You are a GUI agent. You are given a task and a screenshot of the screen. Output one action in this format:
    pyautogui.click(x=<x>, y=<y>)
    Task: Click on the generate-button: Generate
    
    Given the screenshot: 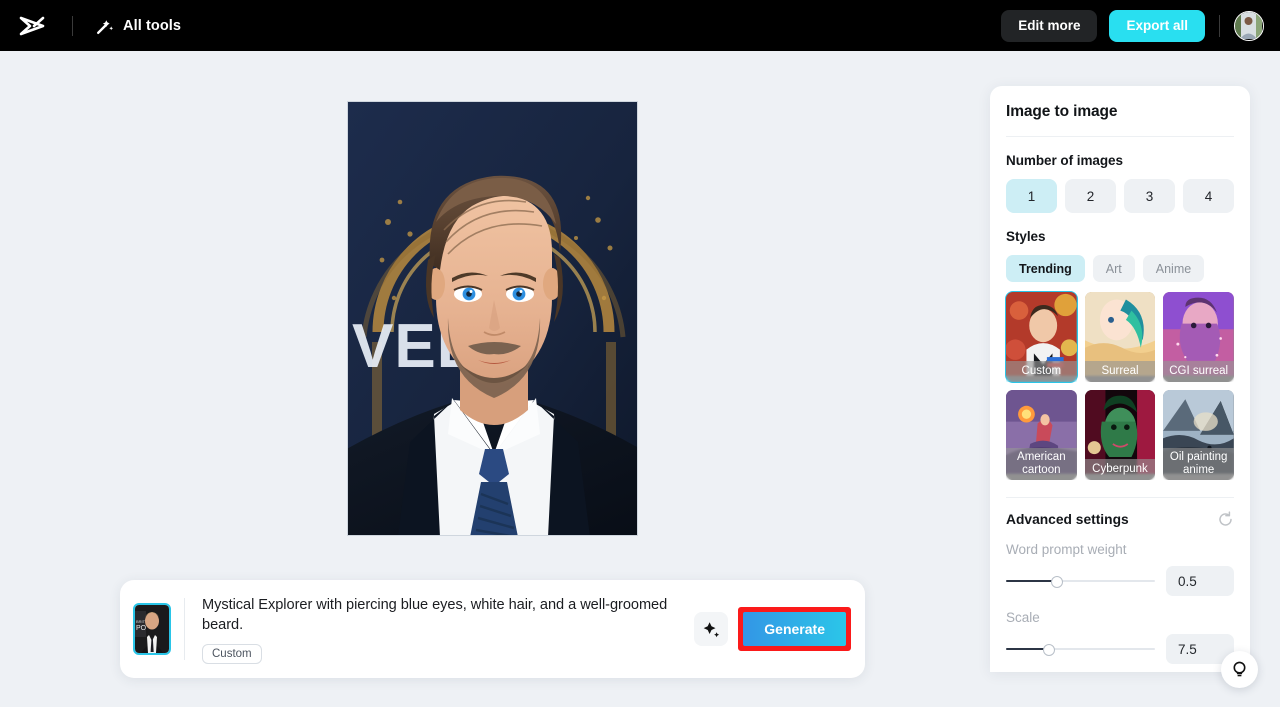 What is the action you would take?
    pyautogui.click(x=794, y=629)
    